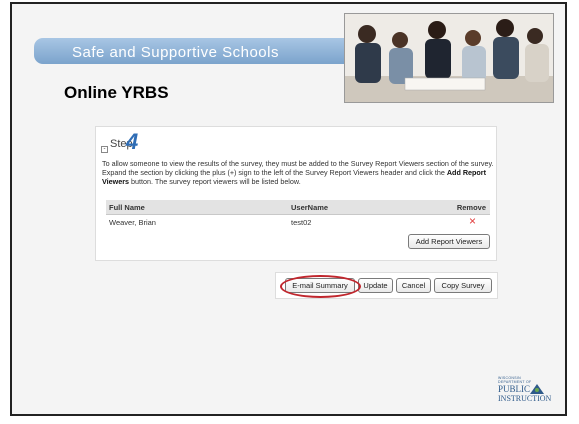 The width and height of the screenshot is (579, 424). I want to click on logo-instruction-text: INSTRUCTION, so click(525, 398).